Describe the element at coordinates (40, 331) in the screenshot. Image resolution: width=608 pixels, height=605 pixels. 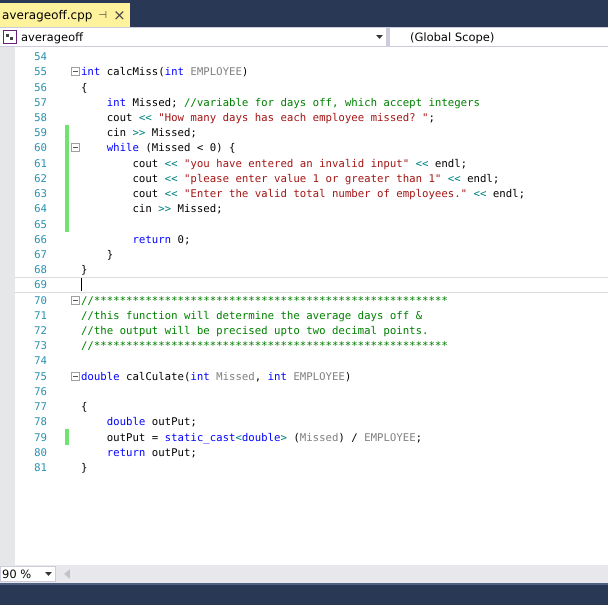
I see `line-number: 72` at that location.